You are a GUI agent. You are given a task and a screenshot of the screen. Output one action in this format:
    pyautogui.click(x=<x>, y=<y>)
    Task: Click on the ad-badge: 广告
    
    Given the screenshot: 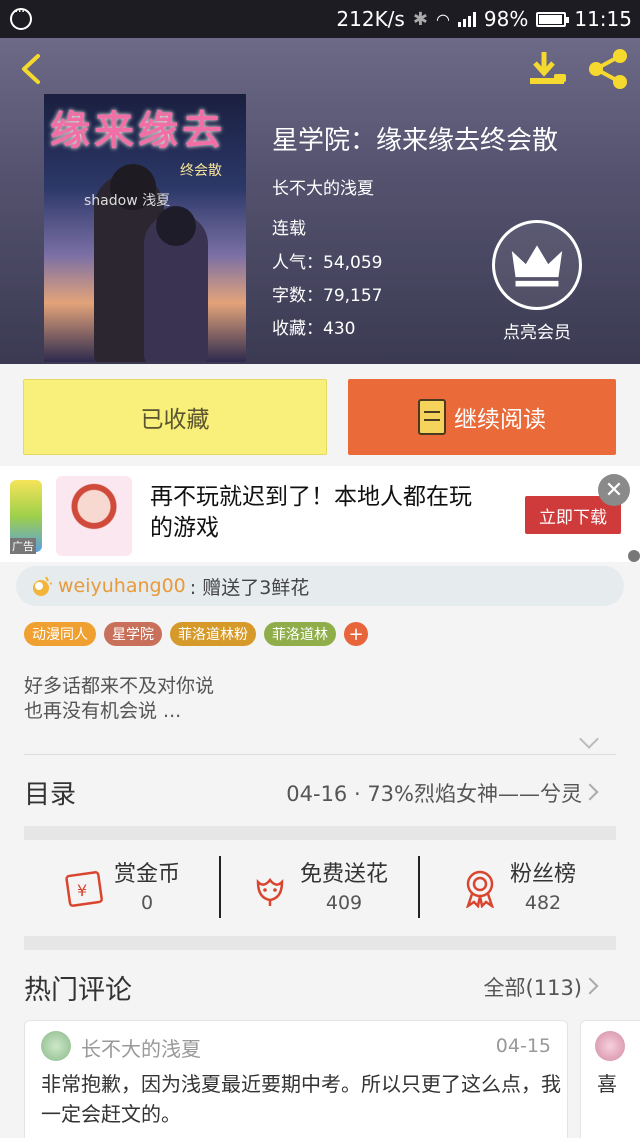 What is the action you would take?
    pyautogui.click(x=23, y=546)
    